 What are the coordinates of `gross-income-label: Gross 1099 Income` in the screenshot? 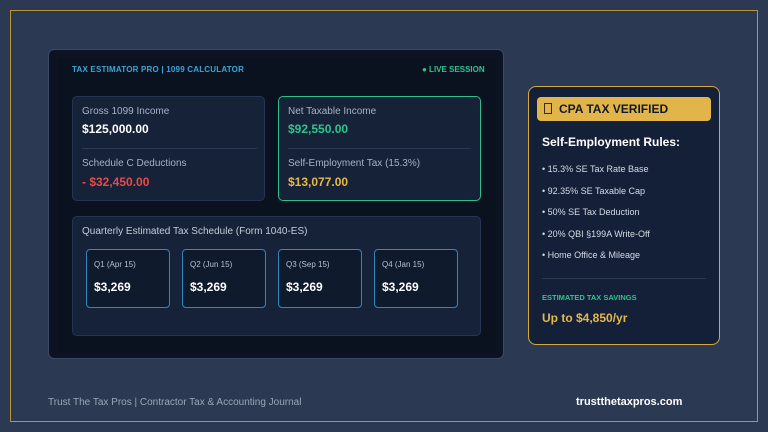 It's located at (126, 111).